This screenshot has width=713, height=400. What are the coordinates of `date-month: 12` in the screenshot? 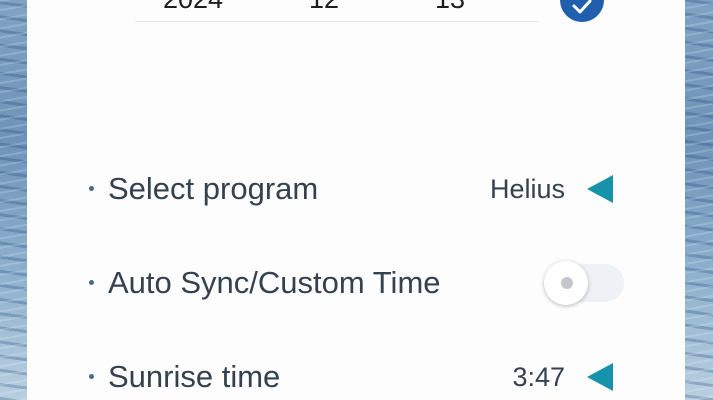 It's located at (324, 7).